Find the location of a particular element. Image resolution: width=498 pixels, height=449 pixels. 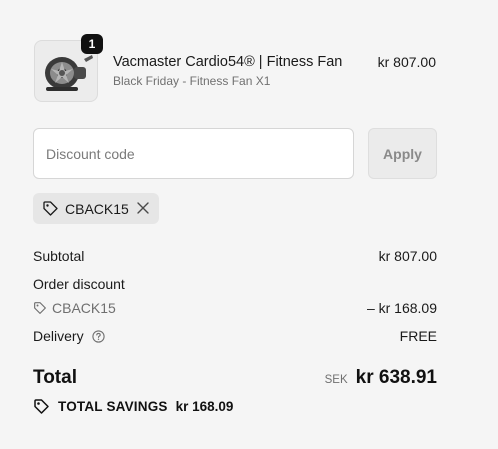

question-circle-icon is located at coordinates (99, 336).